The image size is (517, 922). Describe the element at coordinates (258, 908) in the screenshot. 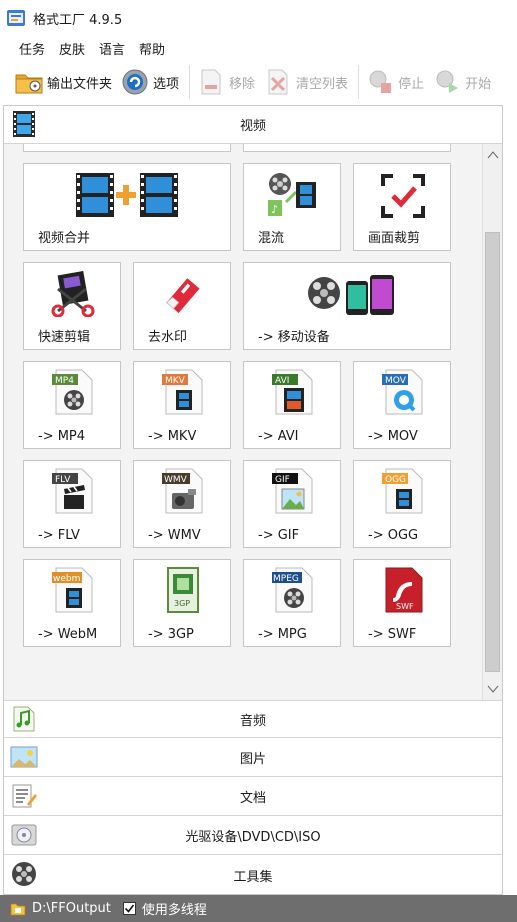

I see `status-bar: D:\FFOutput 使用多线程` at that location.